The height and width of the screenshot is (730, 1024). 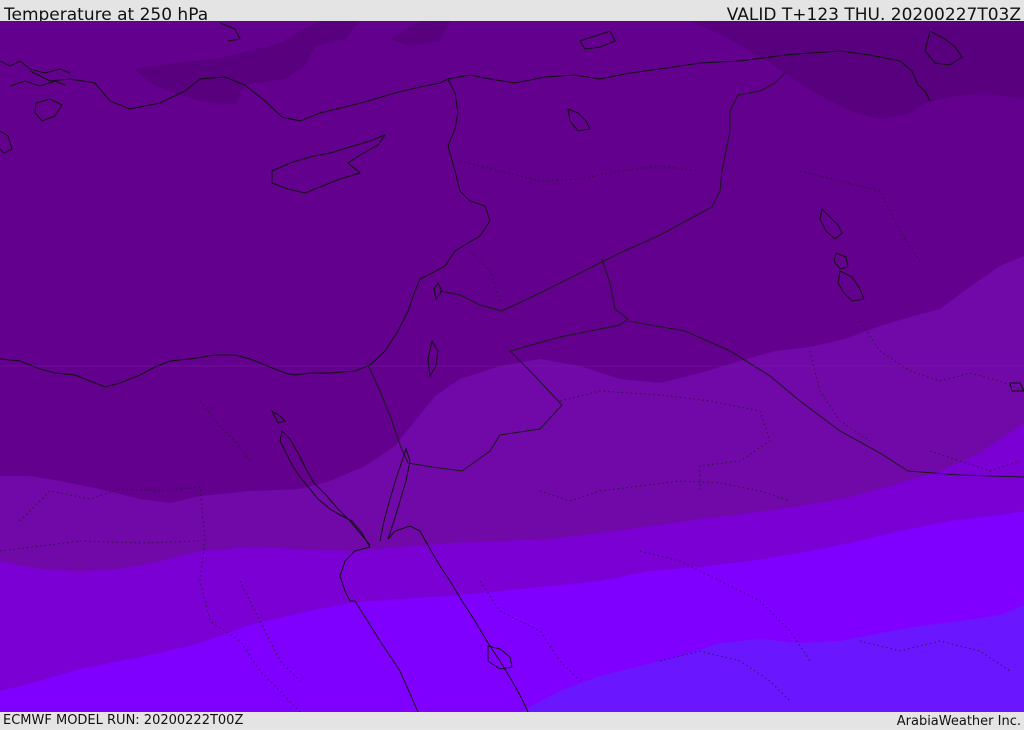 I want to click on credit-label: ArabiaWeather Inc., so click(x=958, y=721).